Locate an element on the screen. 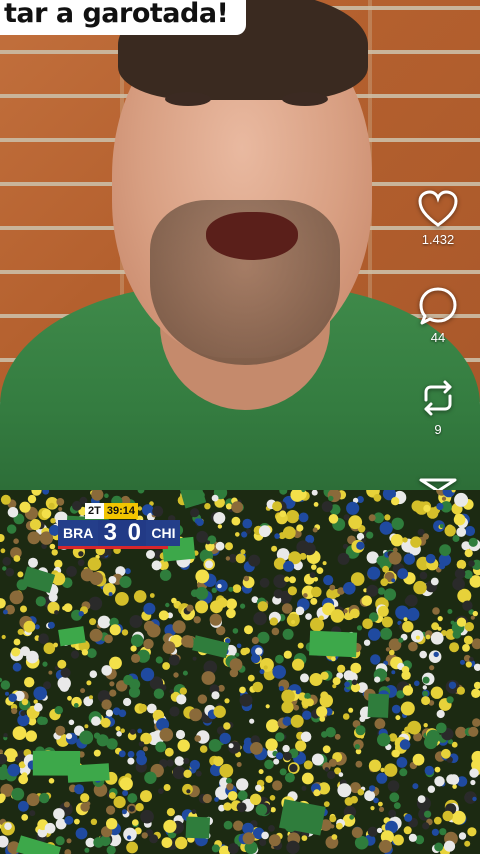 This screenshot has width=480, height=854. left-eye is located at coordinates (188, 99).